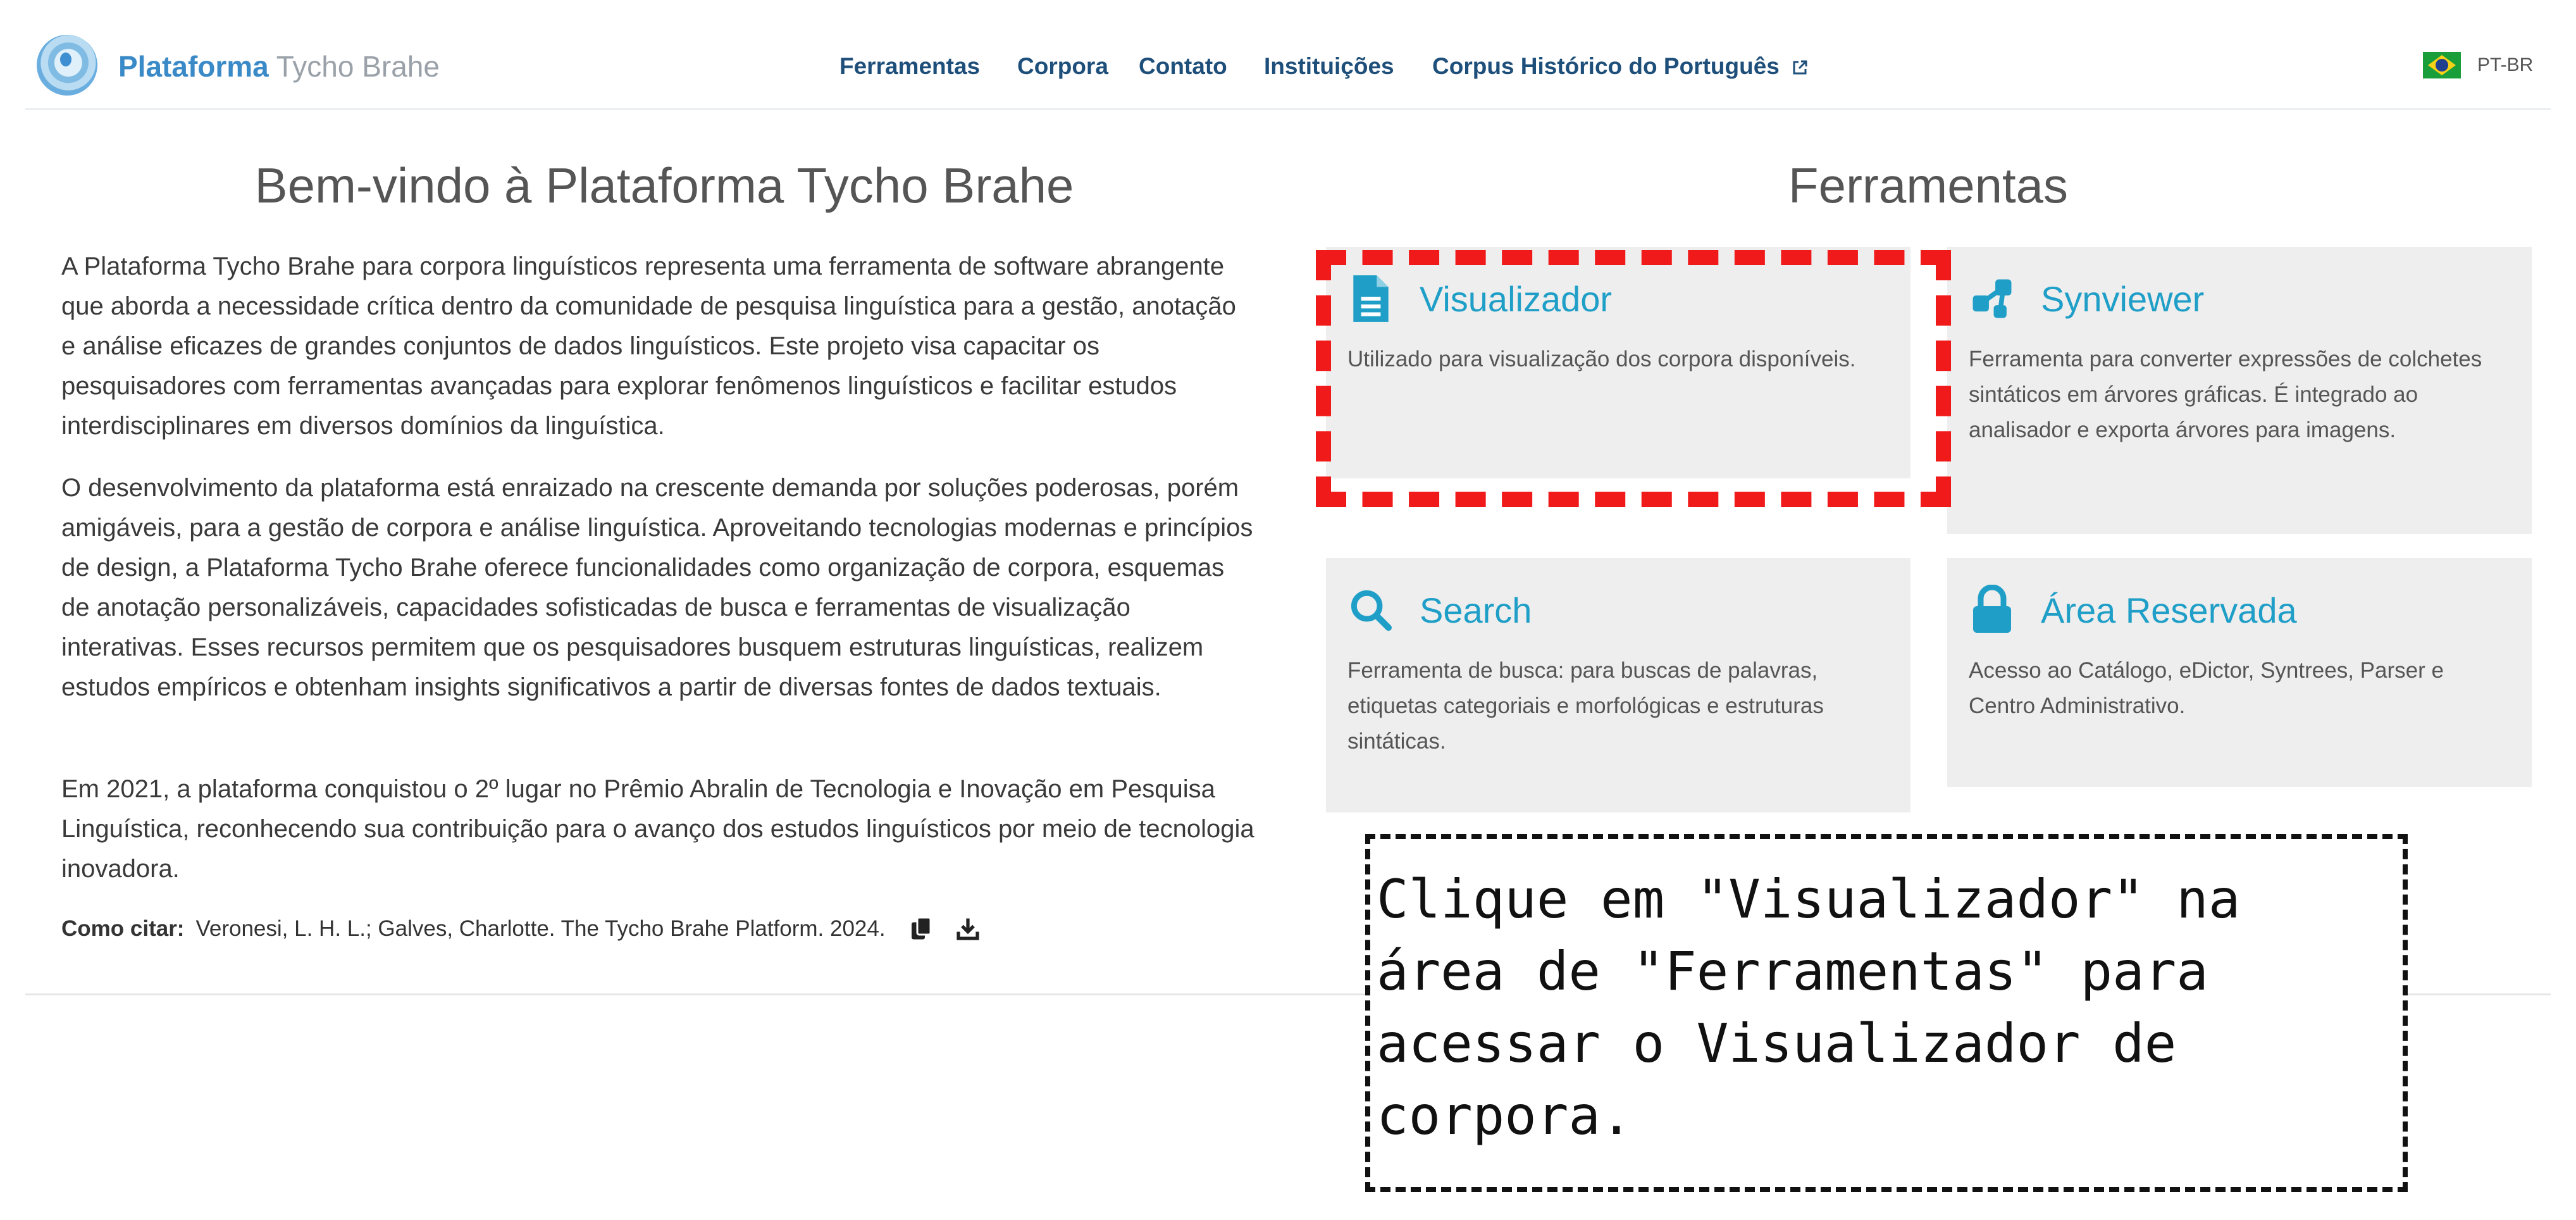  Describe the element at coordinates (1634, 378) in the screenshot. I see `visualizador-highlight-box` at that location.